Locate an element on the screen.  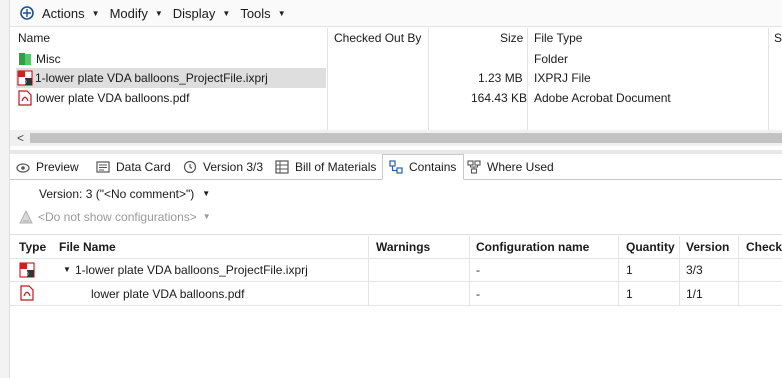
file-type: IXPRJ File is located at coordinates (562, 78).